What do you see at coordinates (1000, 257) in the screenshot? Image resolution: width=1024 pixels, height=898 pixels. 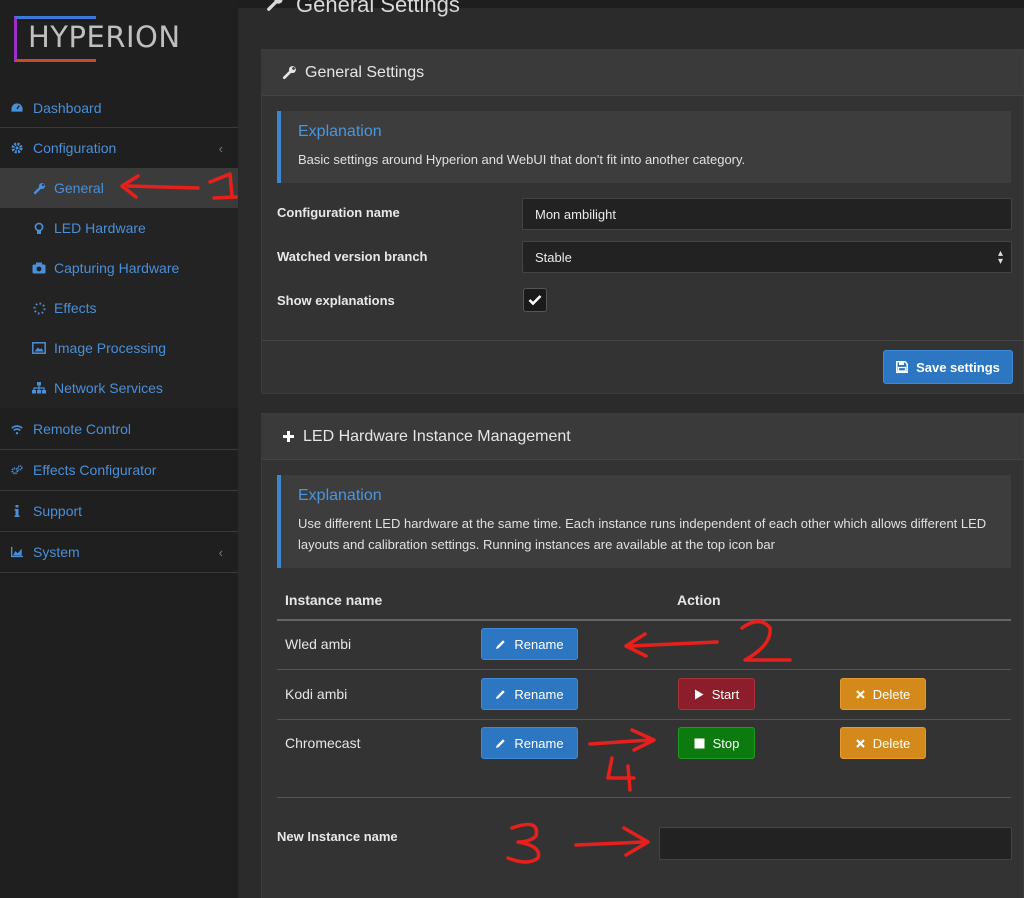 I see `select-arrows-icon: ▴ ▾` at bounding box center [1000, 257].